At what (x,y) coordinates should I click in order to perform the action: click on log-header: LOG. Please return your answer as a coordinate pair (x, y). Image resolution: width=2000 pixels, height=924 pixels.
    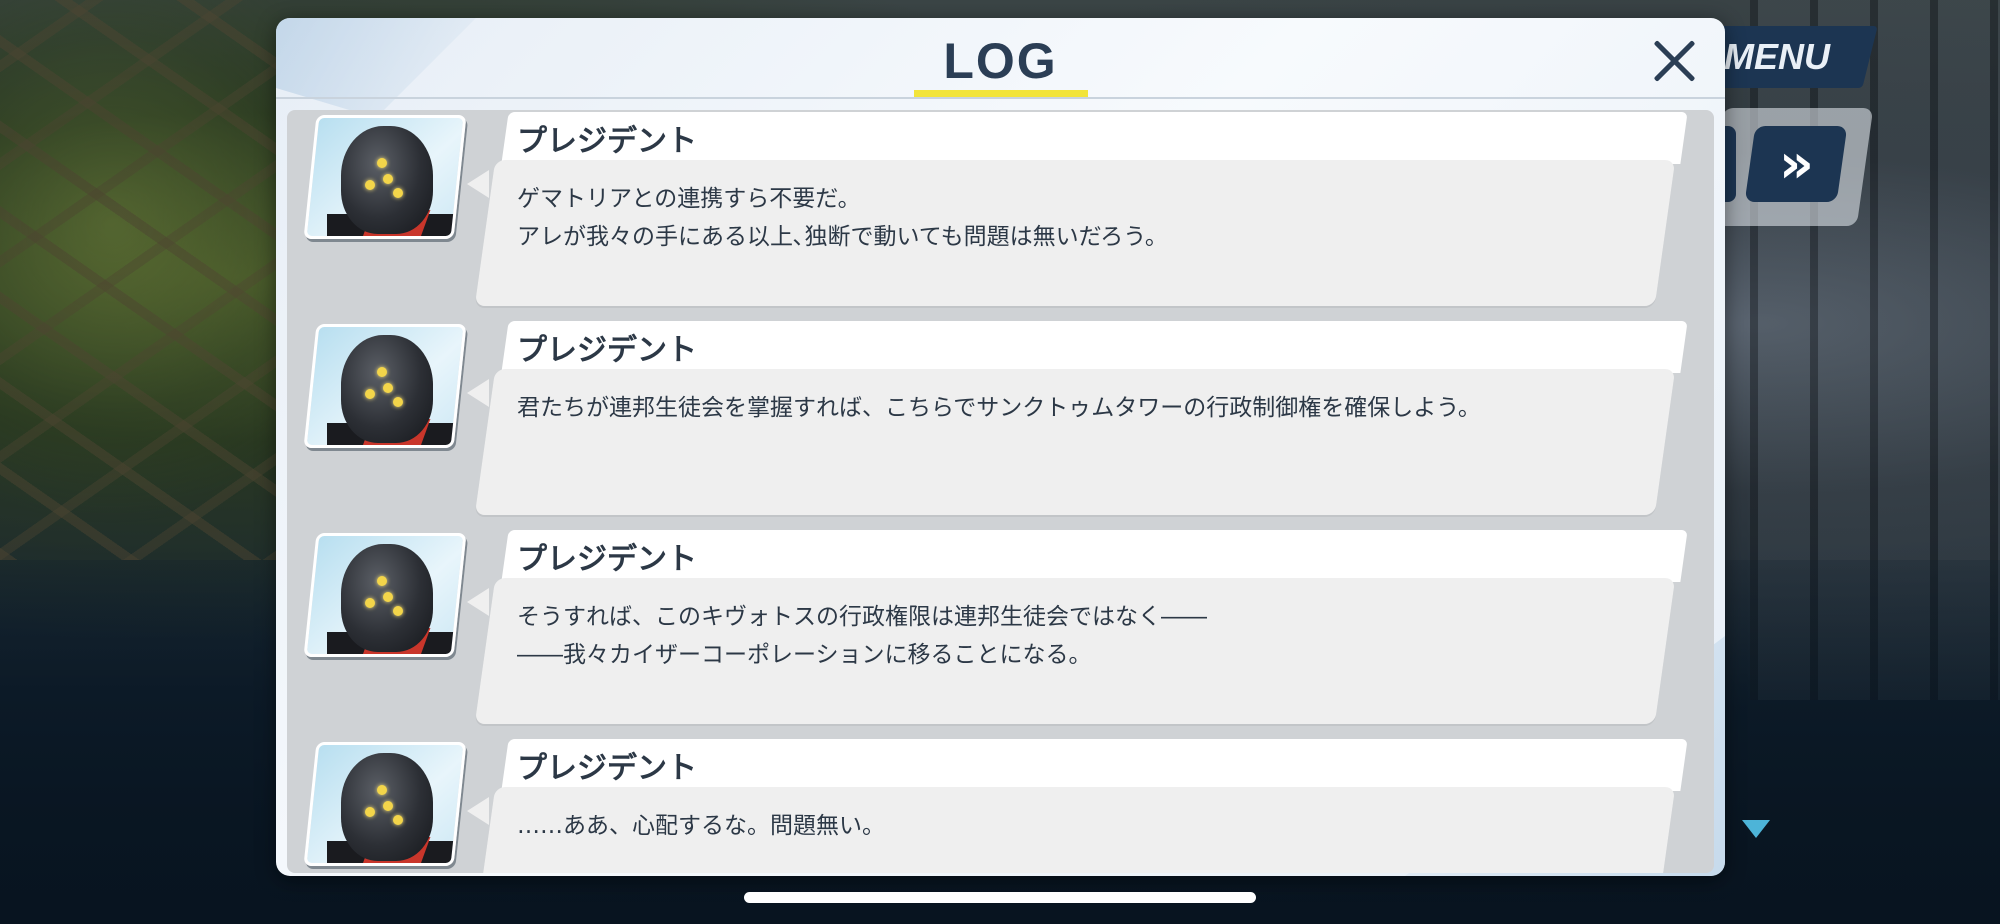
    Looking at the image, I should click on (1000, 59).